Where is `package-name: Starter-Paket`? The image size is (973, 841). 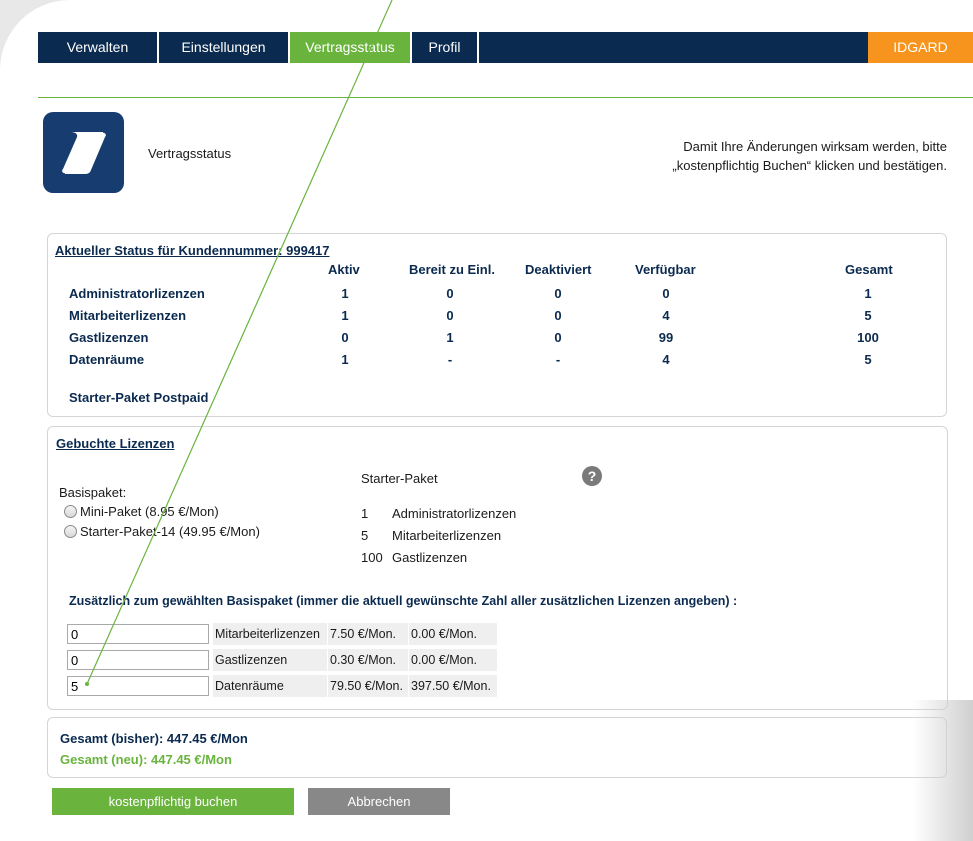 package-name: Starter-Paket is located at coordinates (399, 478).